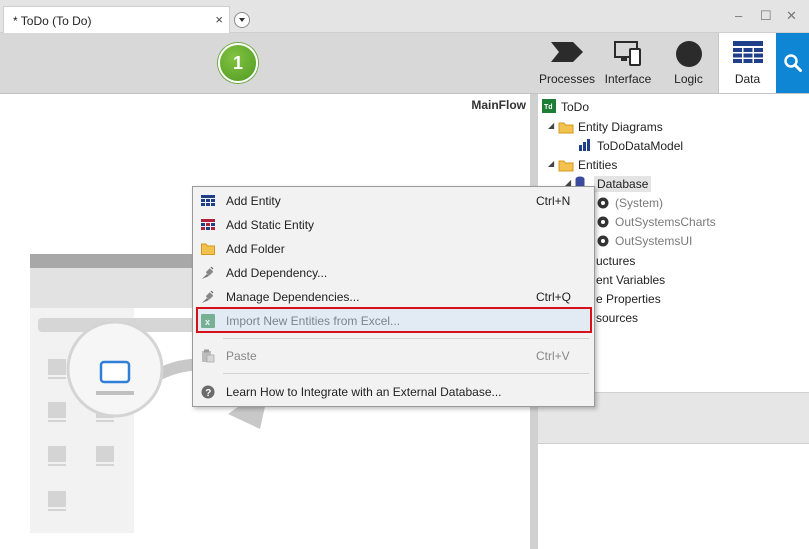 Image resolution: width=809 pixels, height=549 pixels. Describe the element at coordinates (653, 241) in the screenshot. I see `tree-item-outsystems-ui: OutSystemsUI` at that location.